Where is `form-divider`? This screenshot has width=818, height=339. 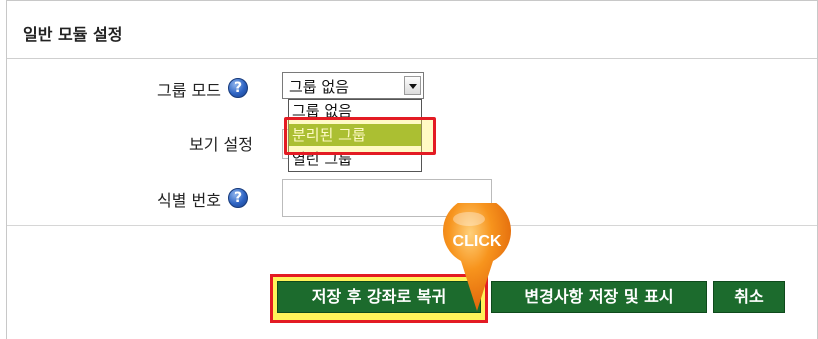
form-divider is located at coordinates (412, 225).